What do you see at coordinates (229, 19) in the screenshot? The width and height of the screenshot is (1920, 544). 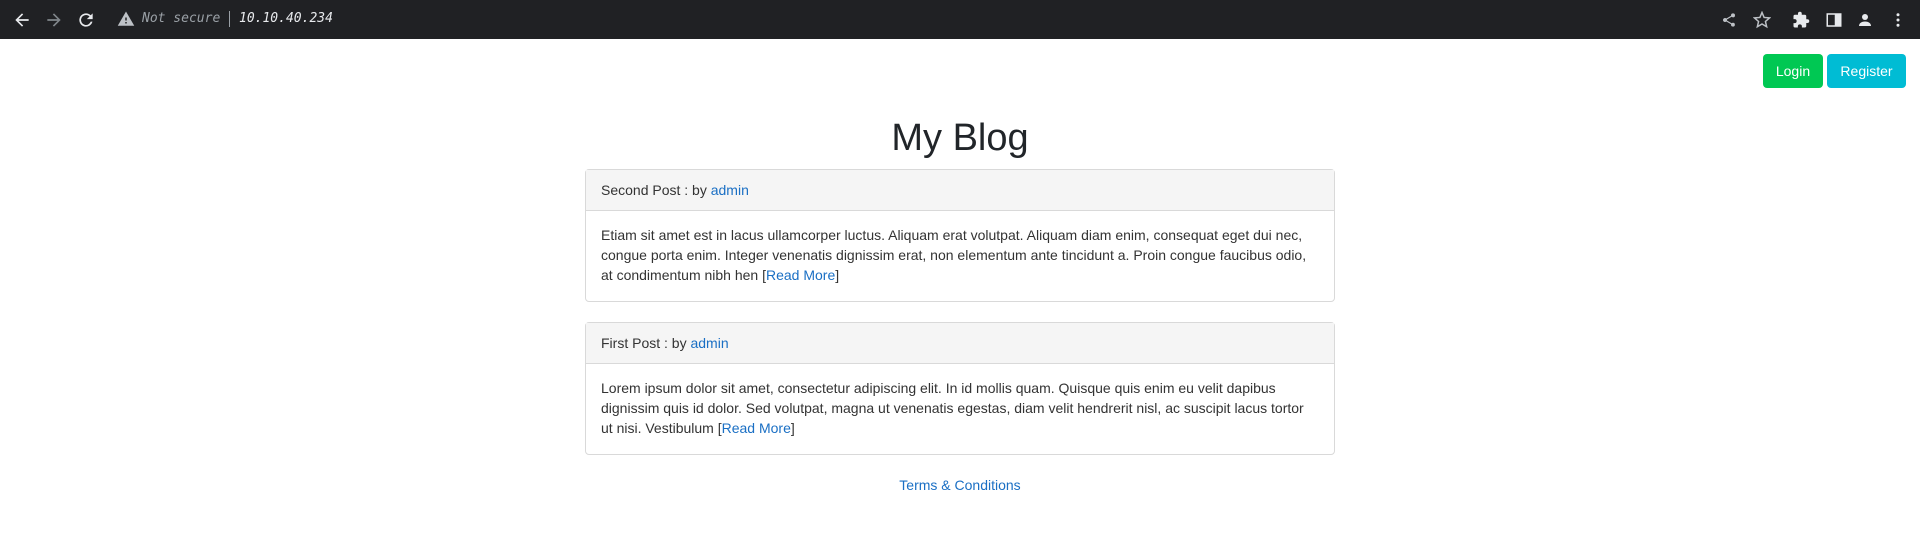 I see `omnibox-divider` at bounding box center [229, 19].